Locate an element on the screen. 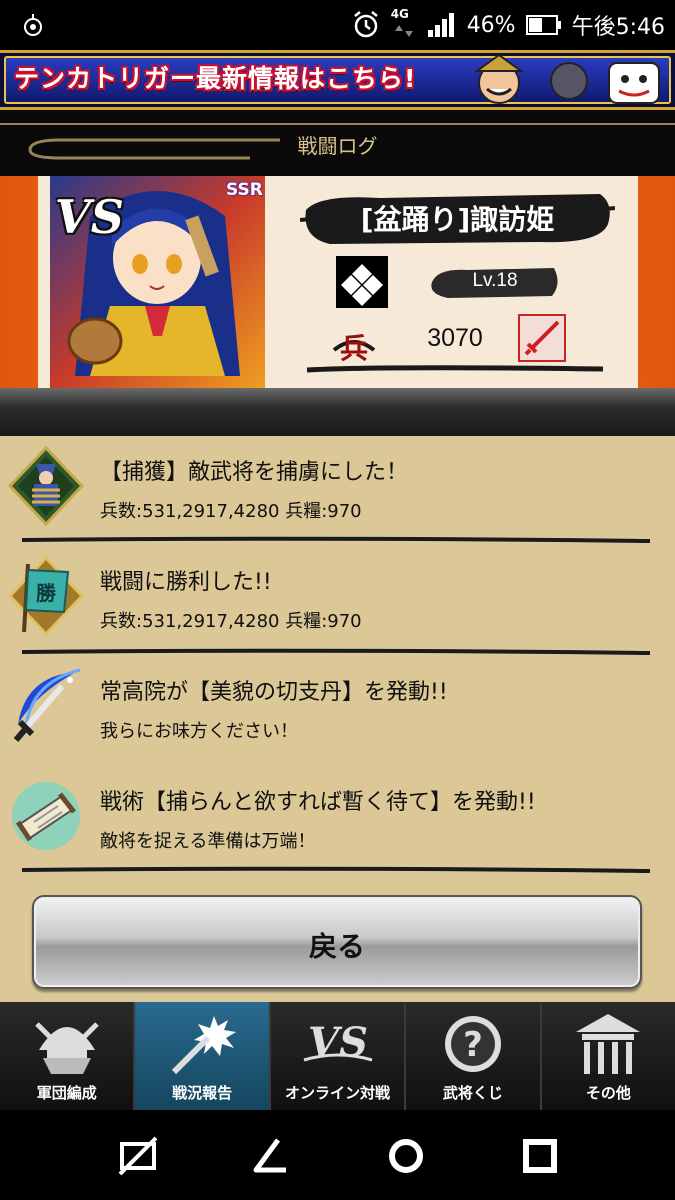  nav-item-online-battle: VS オンライン対戦 is located at coordinates (338, 1056).